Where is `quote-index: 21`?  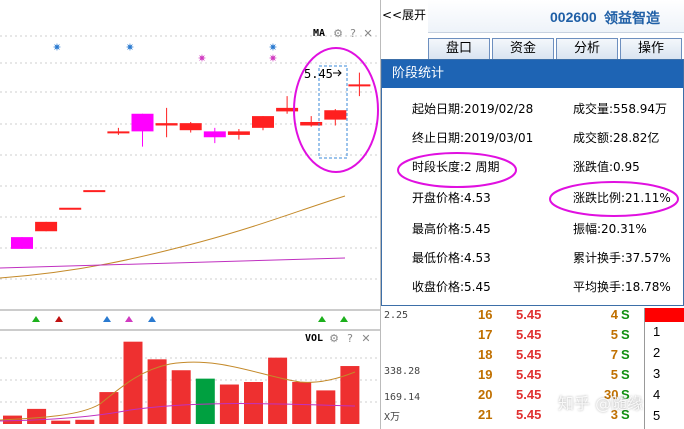 quote-index: 21 is located at coordinates (485, 414).